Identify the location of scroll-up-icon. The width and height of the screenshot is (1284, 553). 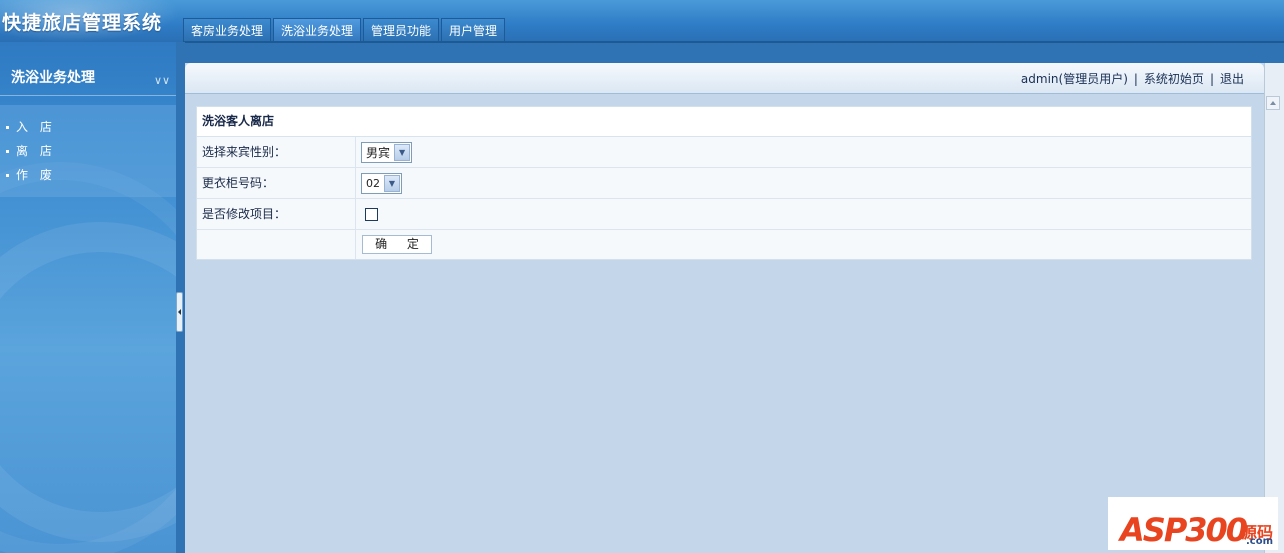
(1273, 103).